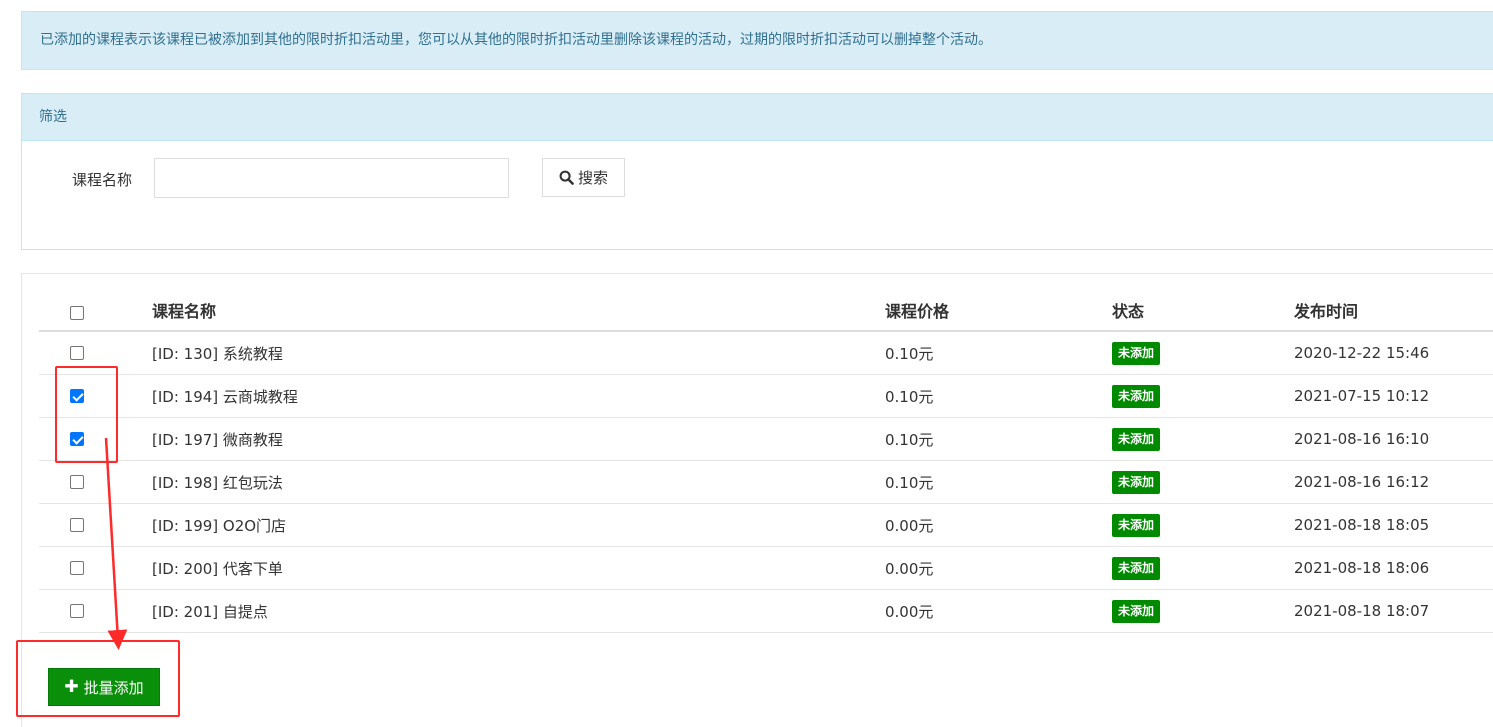  What do you see at coordinates (1326, 311) in the screenshot?
I see `column-header-time: 发布时间` at bounding box center [1326, 311].